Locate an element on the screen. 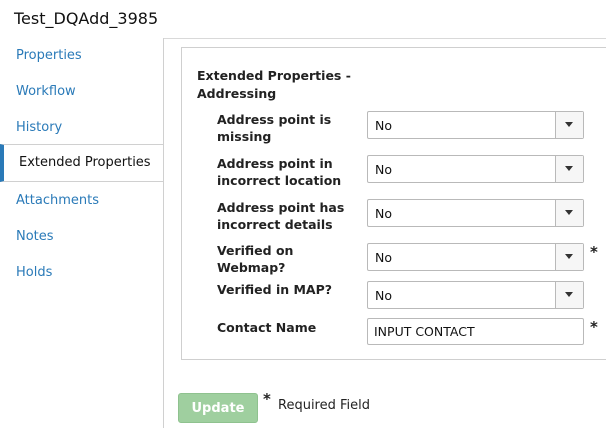 The image size is (606, 428). field-label-address-point-missing: Address point is missing is located at coordinates (274, 128).